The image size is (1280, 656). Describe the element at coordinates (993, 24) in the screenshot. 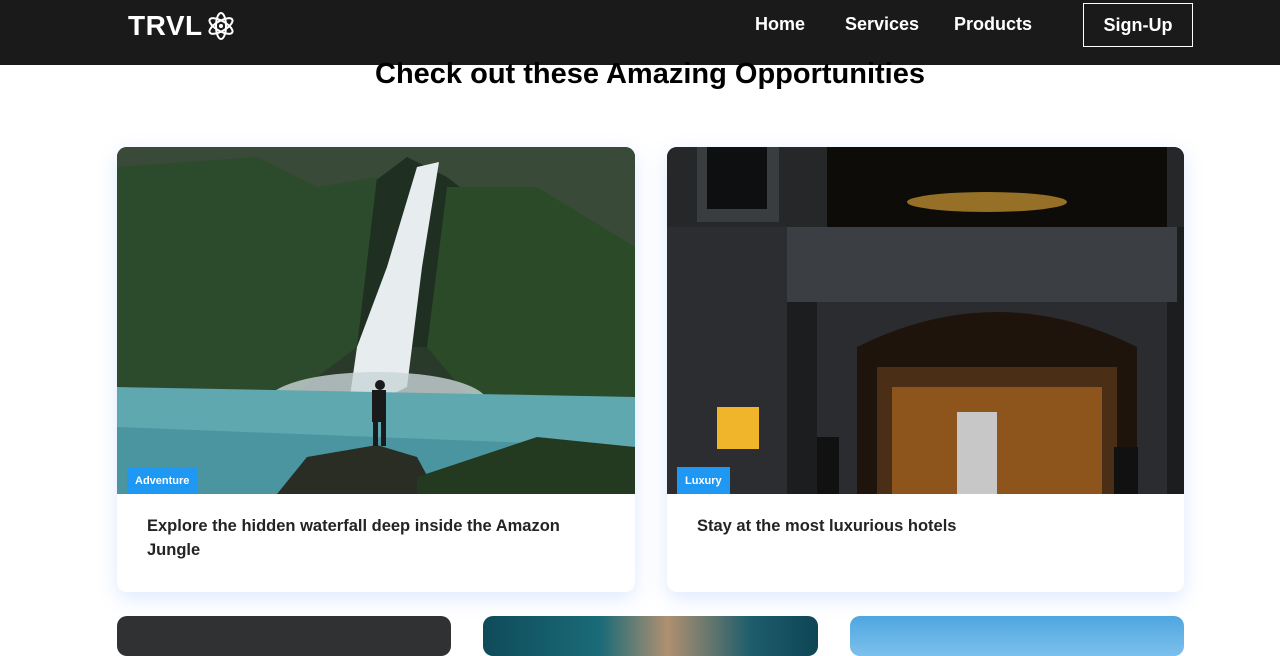

I see `nav-products-link: Products` at that location.